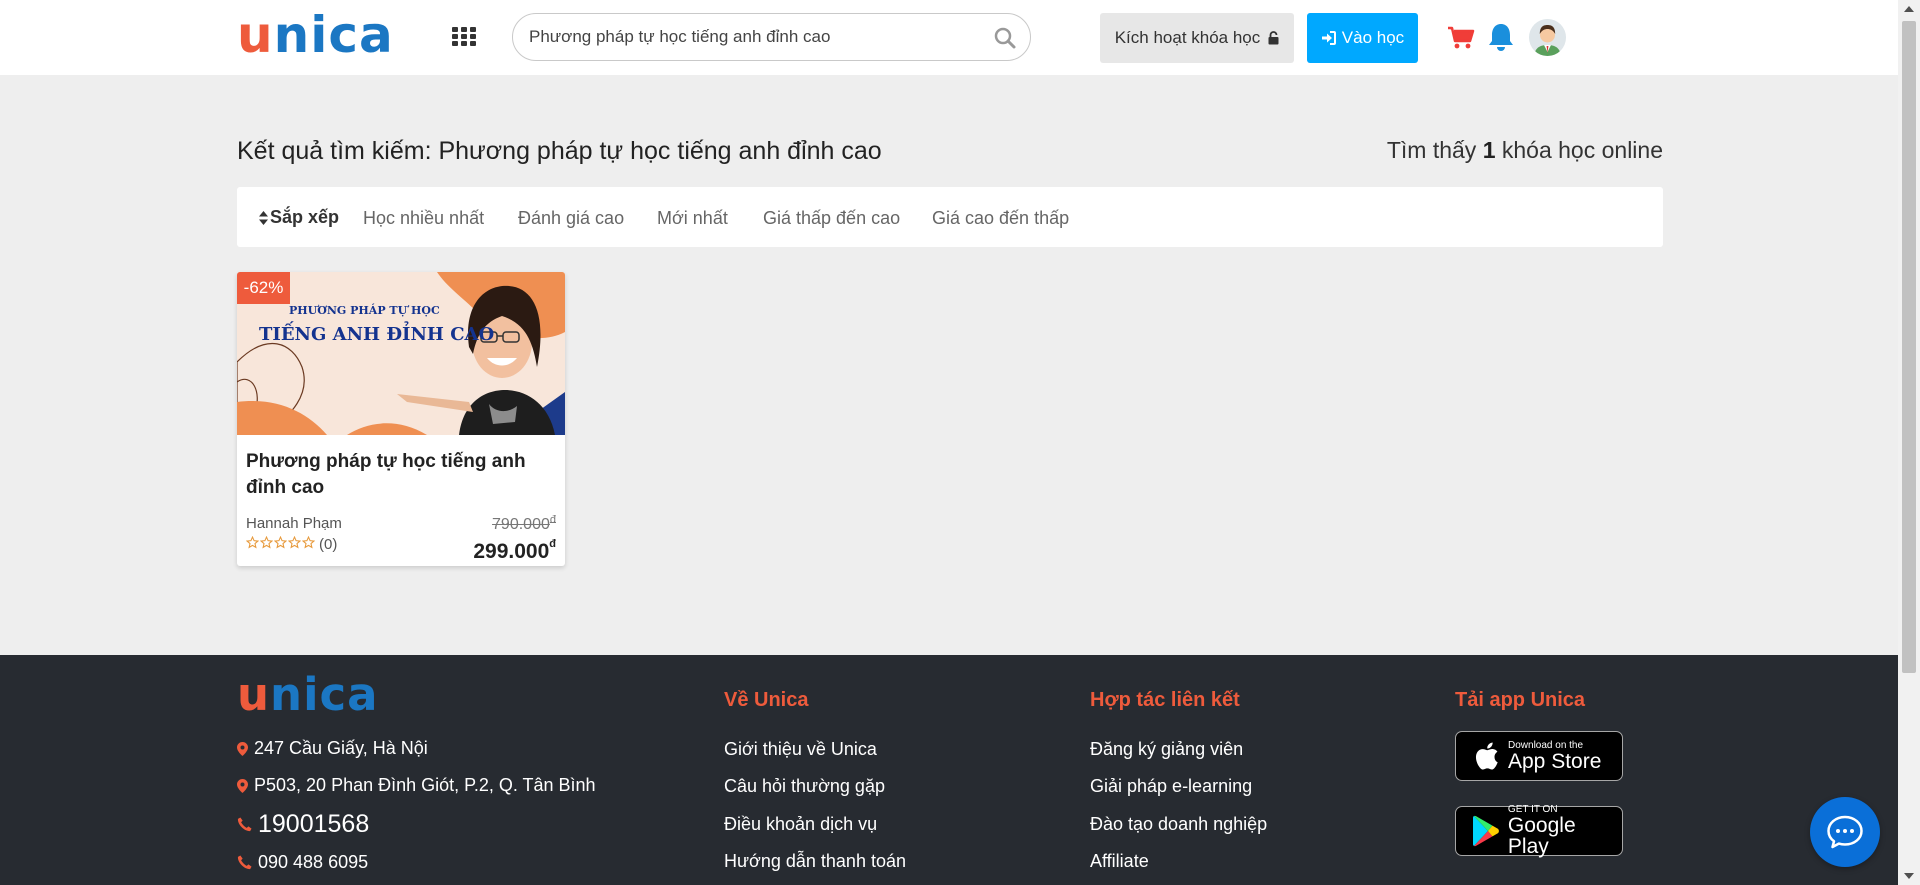 The width and height of the screenshot is (1920, 885). What do you see at coordinates (571, 218) in the screenshot?
I see `sort-option-top-rated: Đánh giá cao` at bounding box center [571, 218].